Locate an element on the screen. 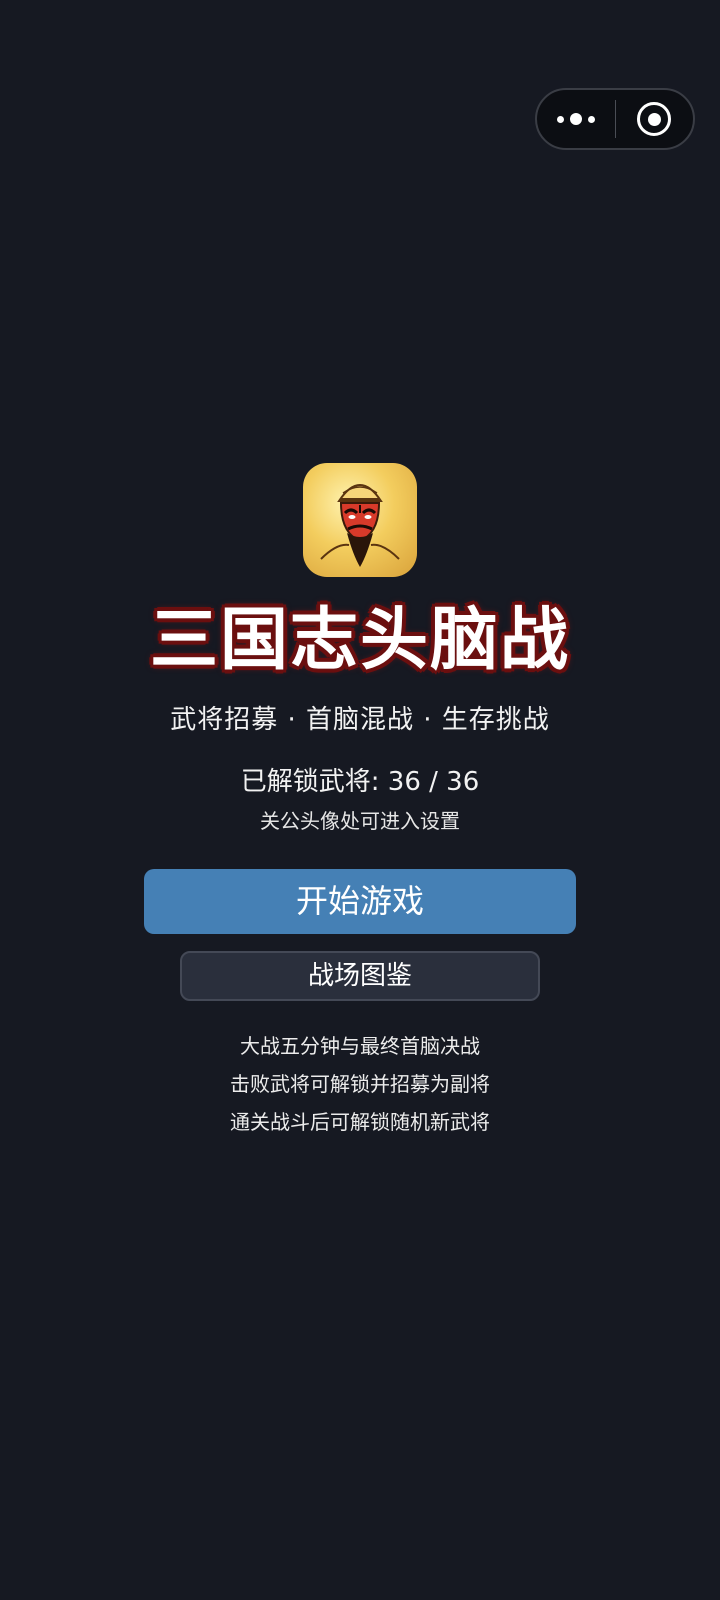  settings-hint: 关公头像处可进入设置 is located at coordinates (360, 821).